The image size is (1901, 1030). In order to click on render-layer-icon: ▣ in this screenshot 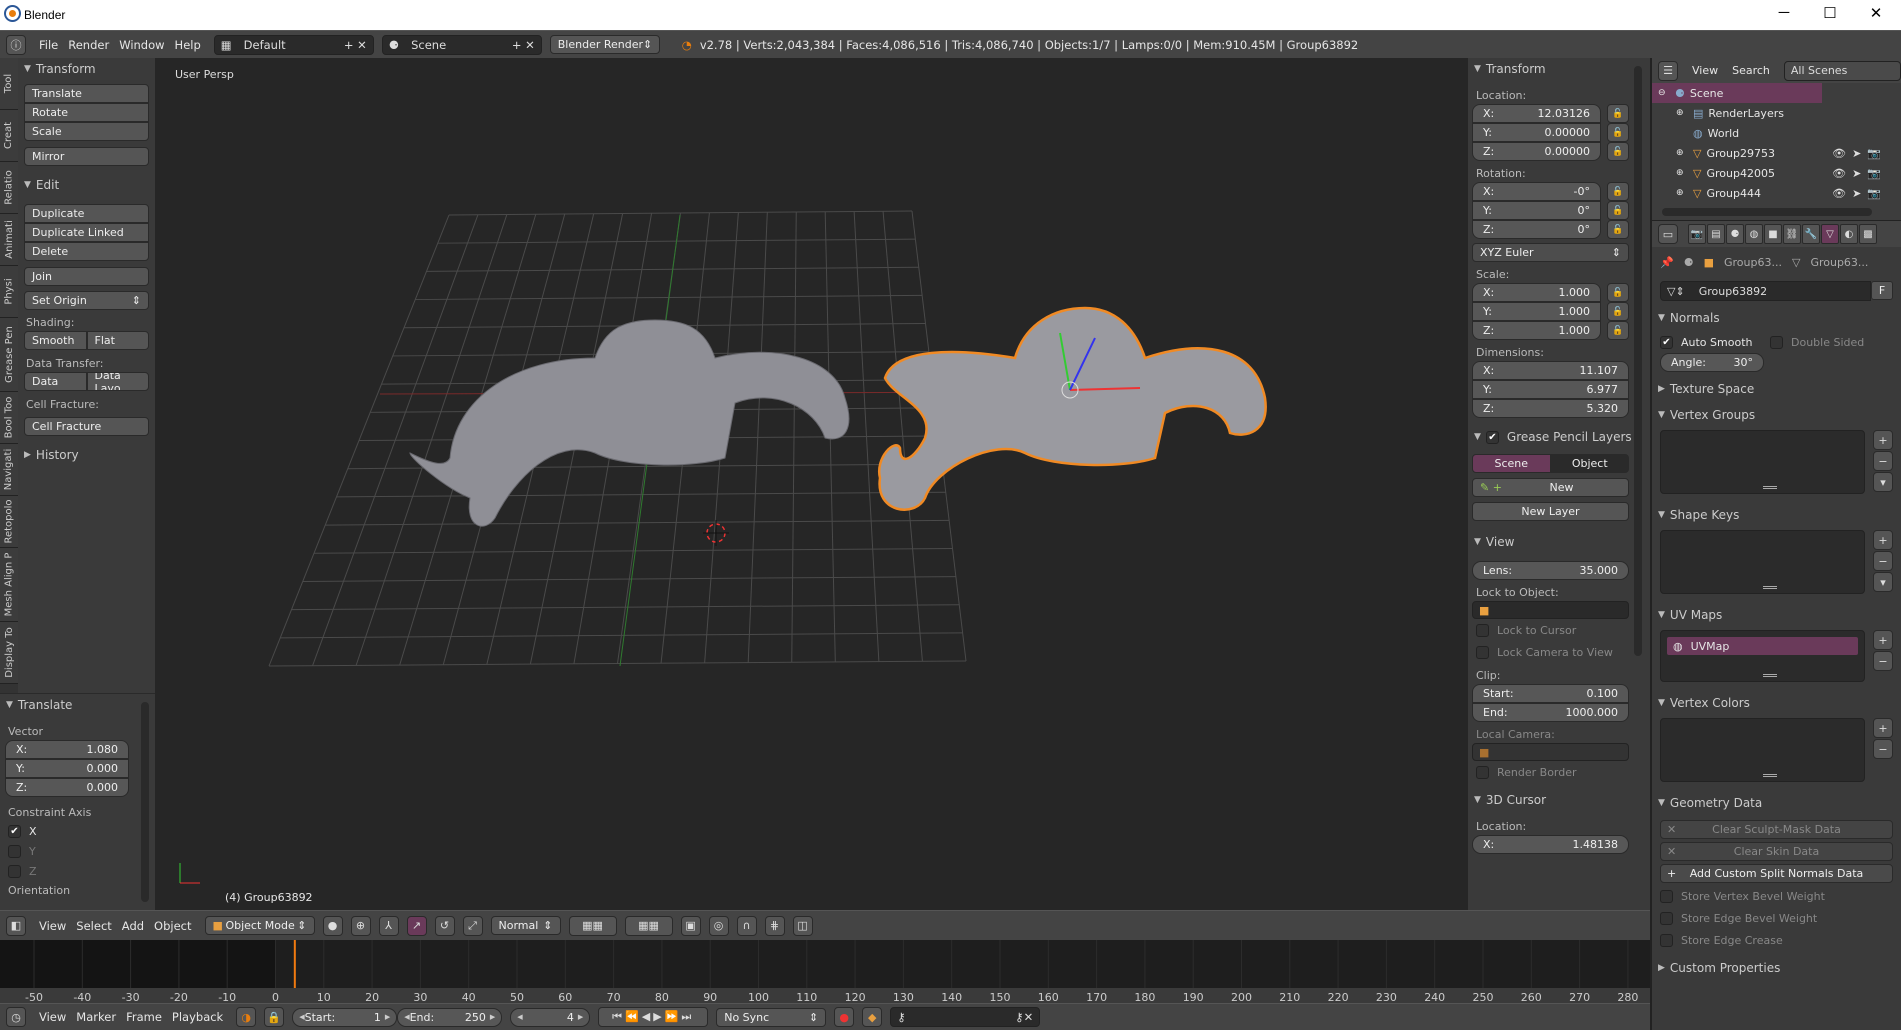, I will do `click(690, 925)`.